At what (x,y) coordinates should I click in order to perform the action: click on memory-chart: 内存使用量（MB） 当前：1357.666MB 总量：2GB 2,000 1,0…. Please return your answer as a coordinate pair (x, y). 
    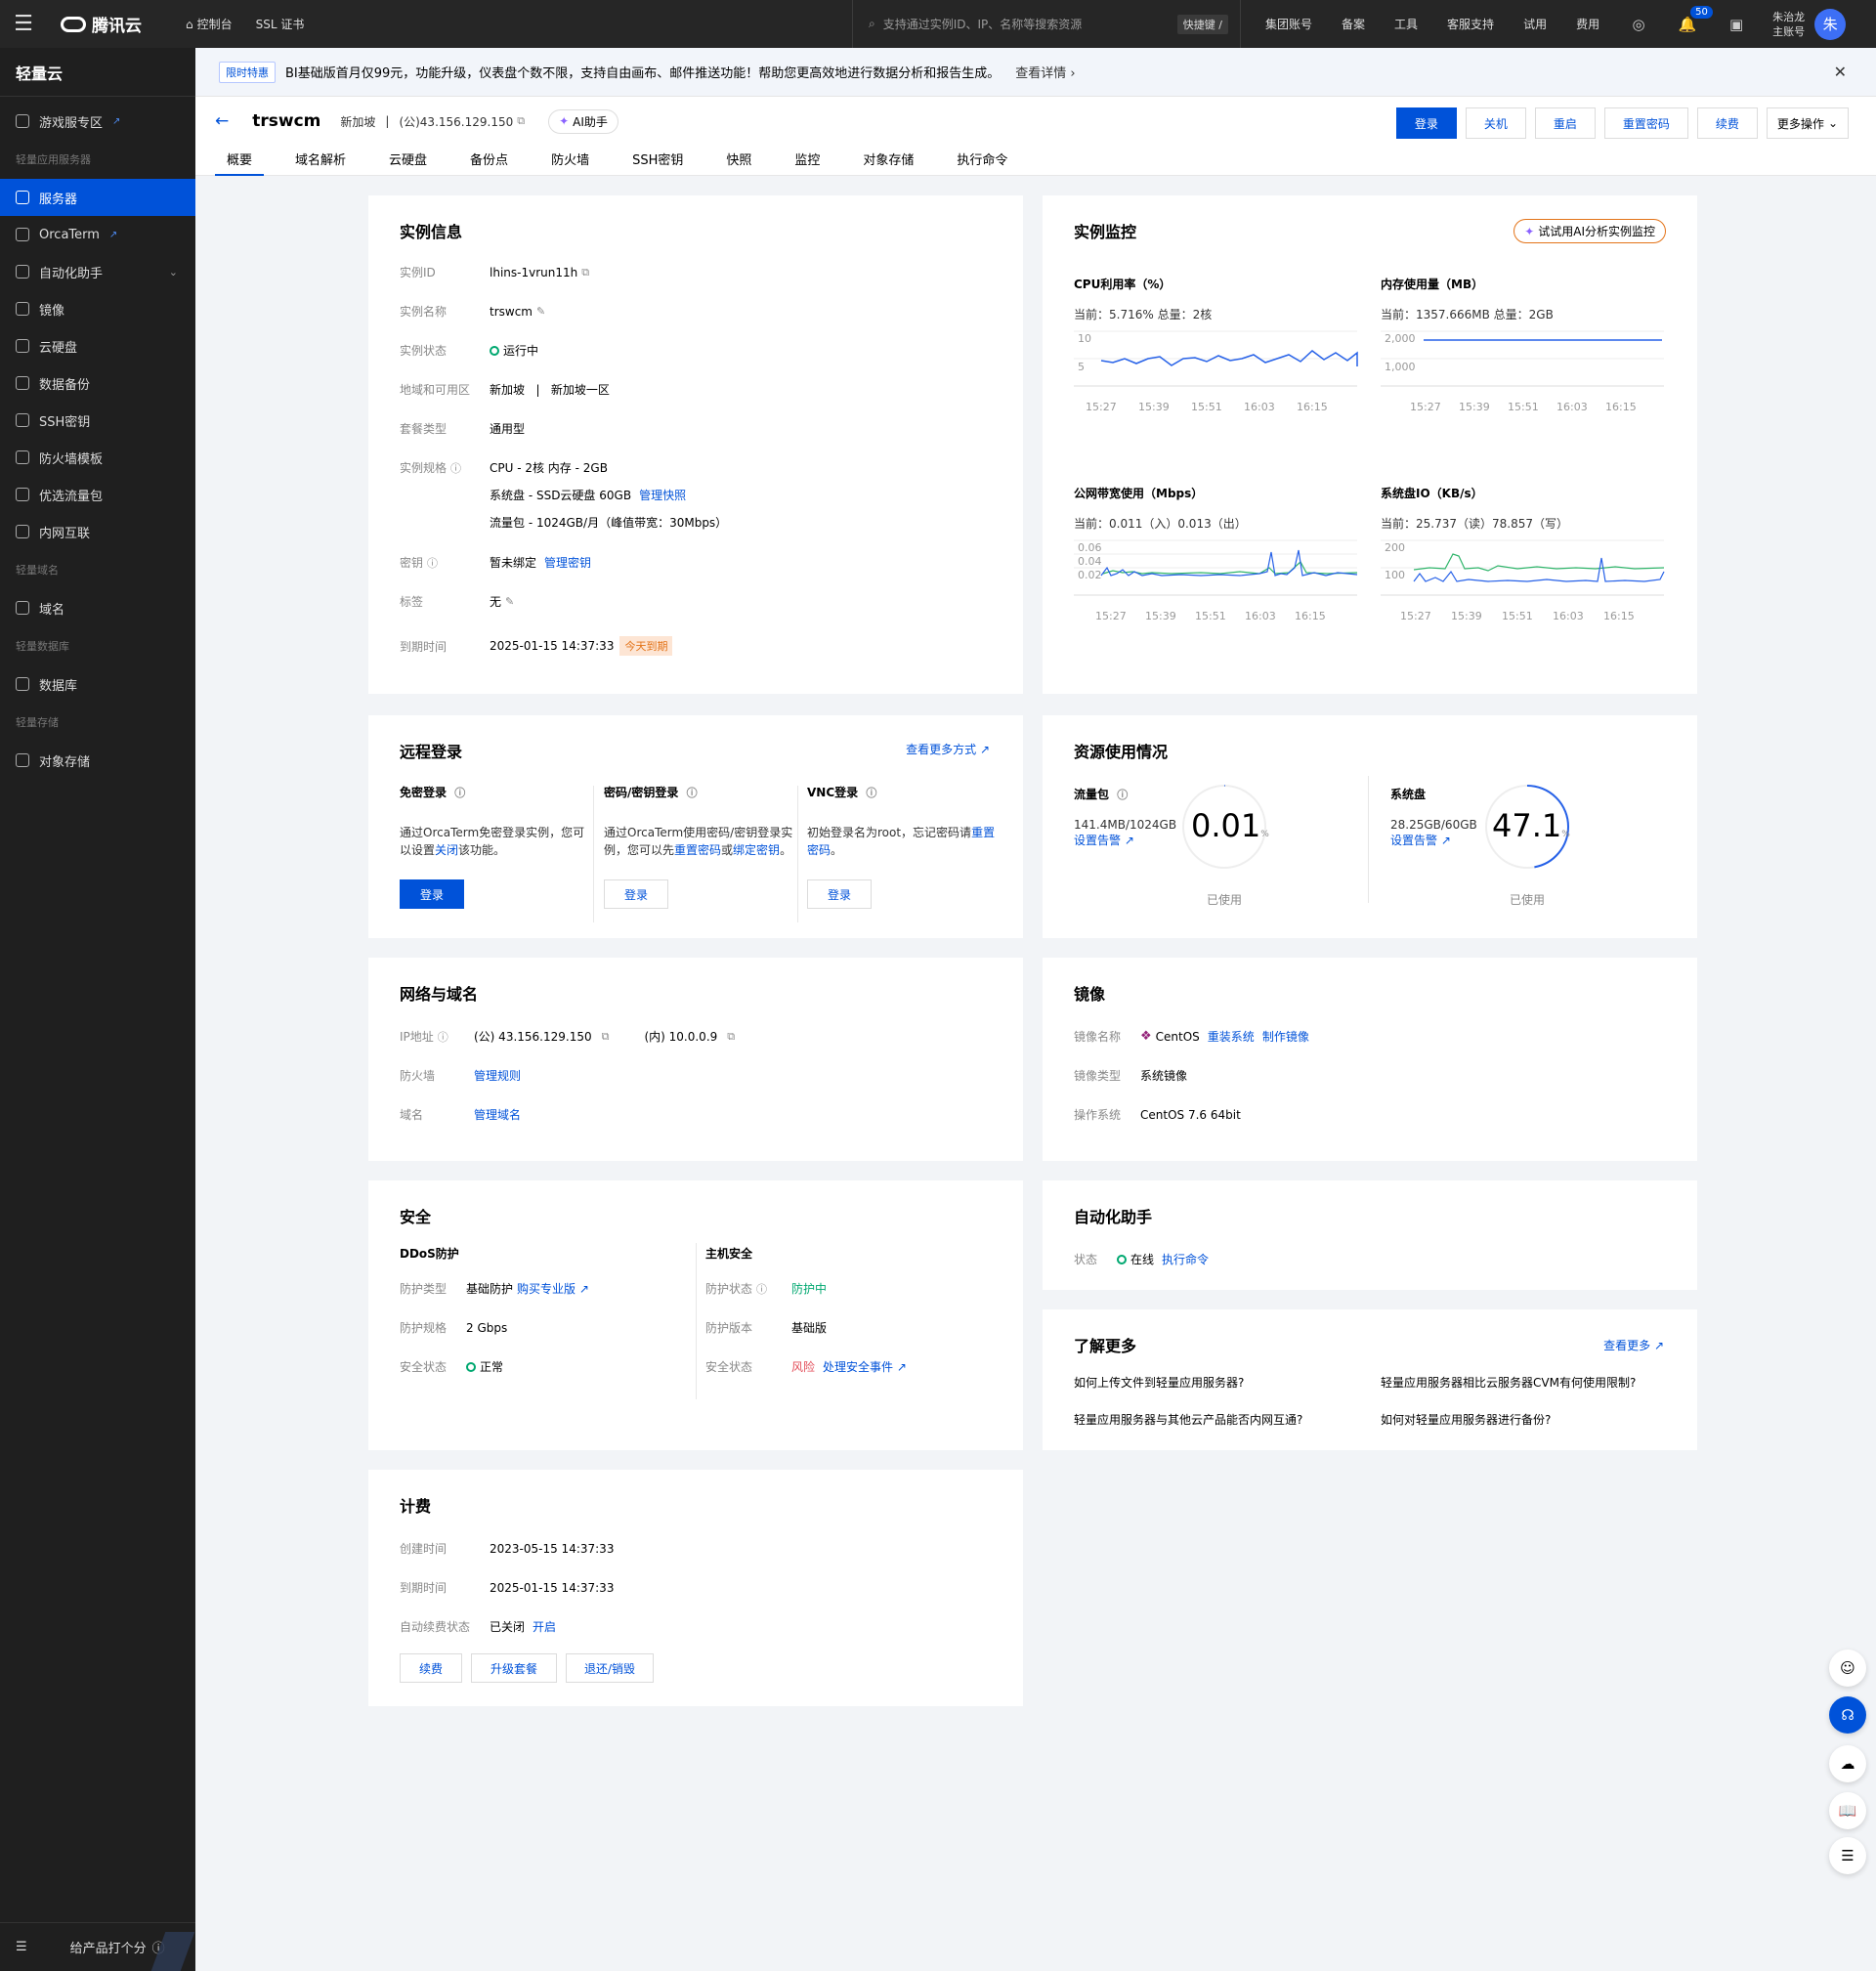
    Looking at the image, I should click on (1527, 368).